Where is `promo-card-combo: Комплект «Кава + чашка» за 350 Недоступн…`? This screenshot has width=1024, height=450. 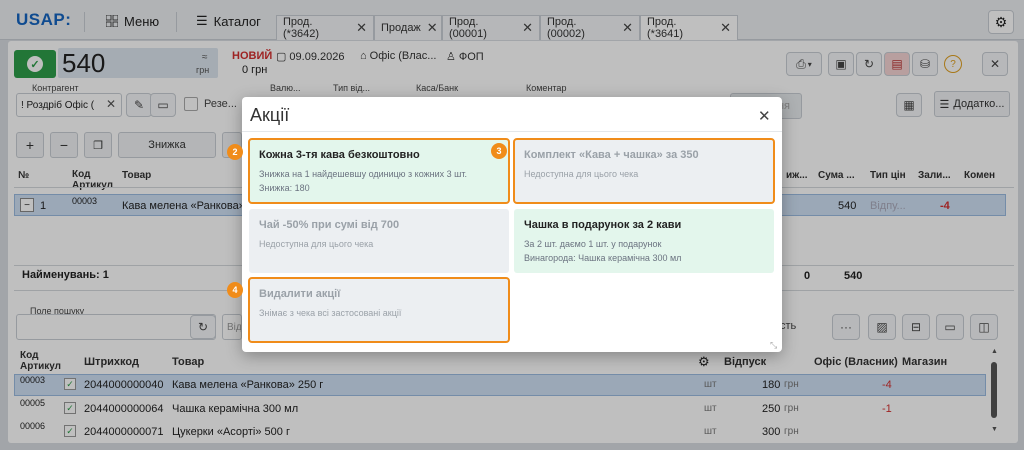
promo-card-combo: Комплект «Кава + чашка» за 350 Недоступн… is located at coordinates (644, 171).